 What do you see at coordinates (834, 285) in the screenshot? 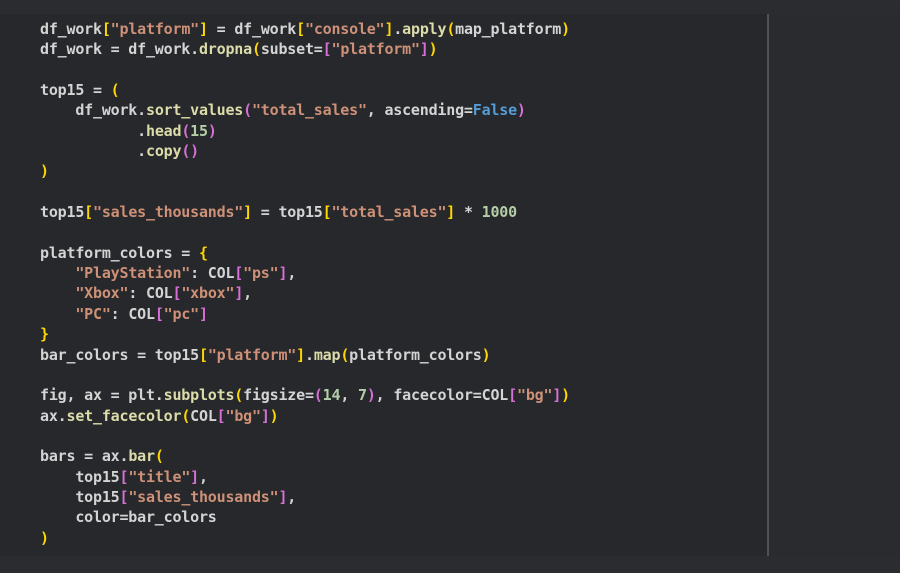
I see `right-pane` at bounding box center [834, 285].